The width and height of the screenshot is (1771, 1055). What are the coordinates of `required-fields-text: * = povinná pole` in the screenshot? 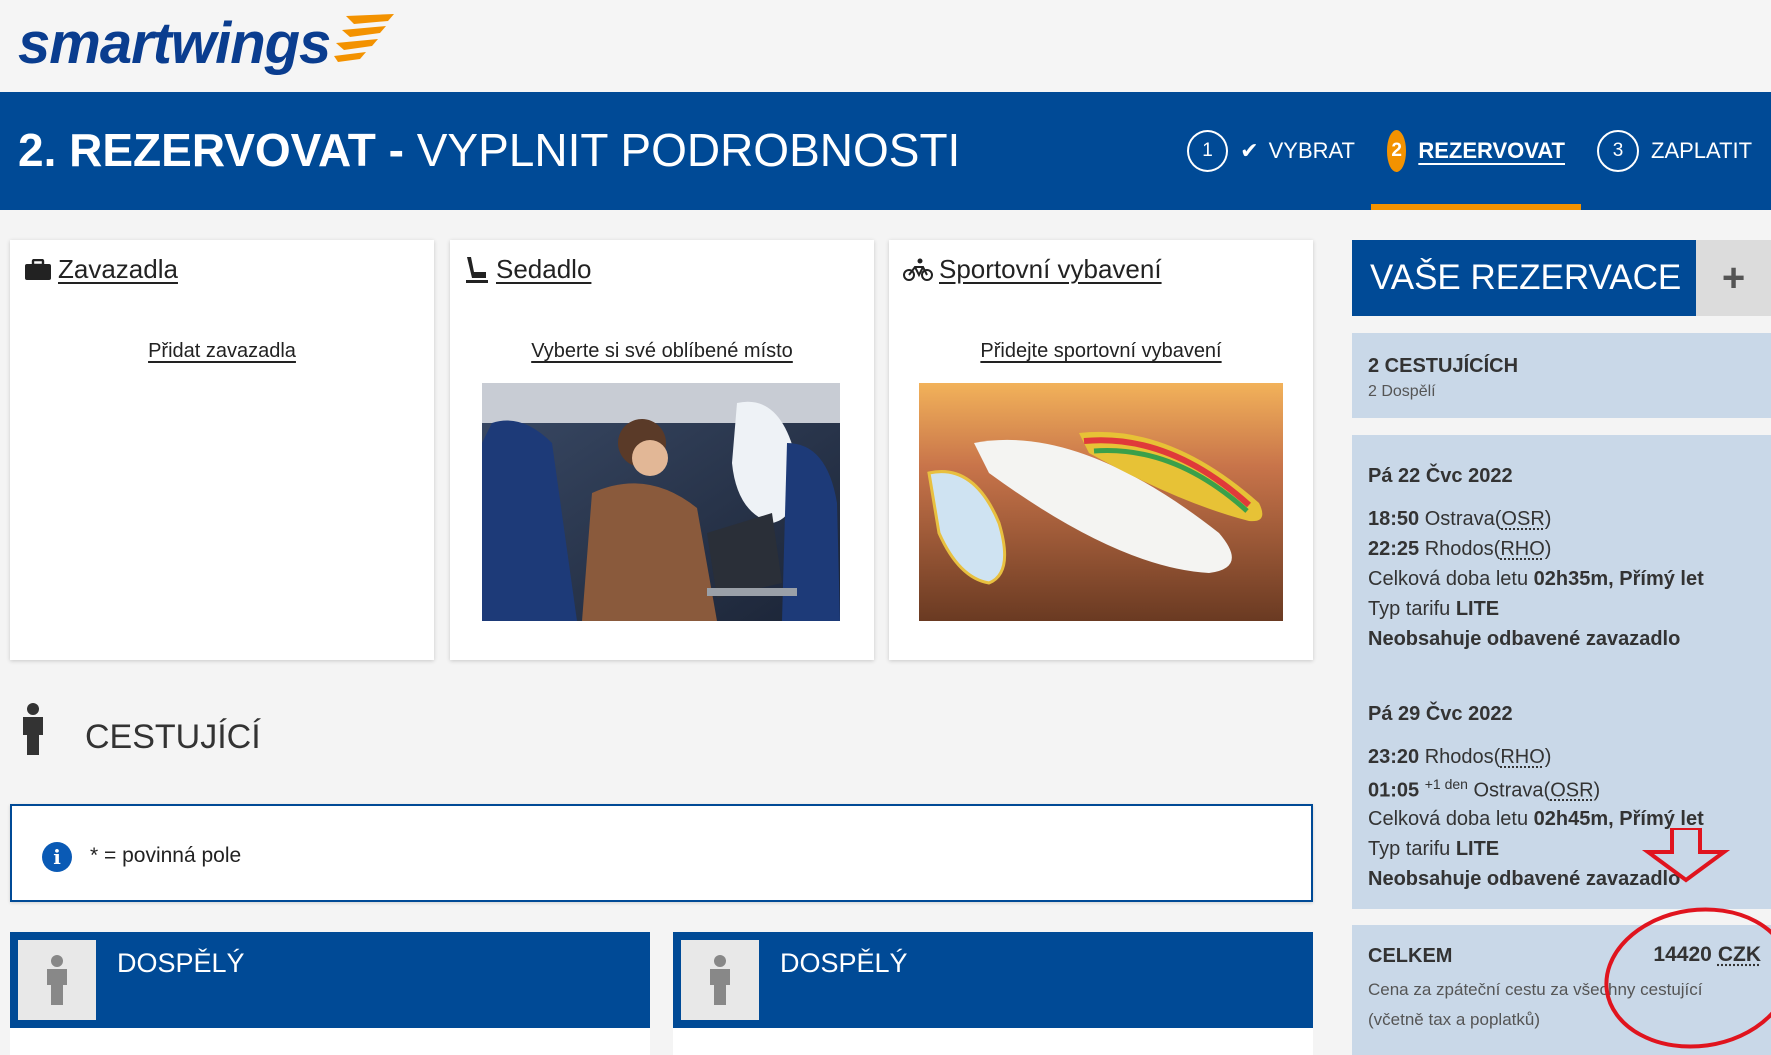 It's located at (166, 855).